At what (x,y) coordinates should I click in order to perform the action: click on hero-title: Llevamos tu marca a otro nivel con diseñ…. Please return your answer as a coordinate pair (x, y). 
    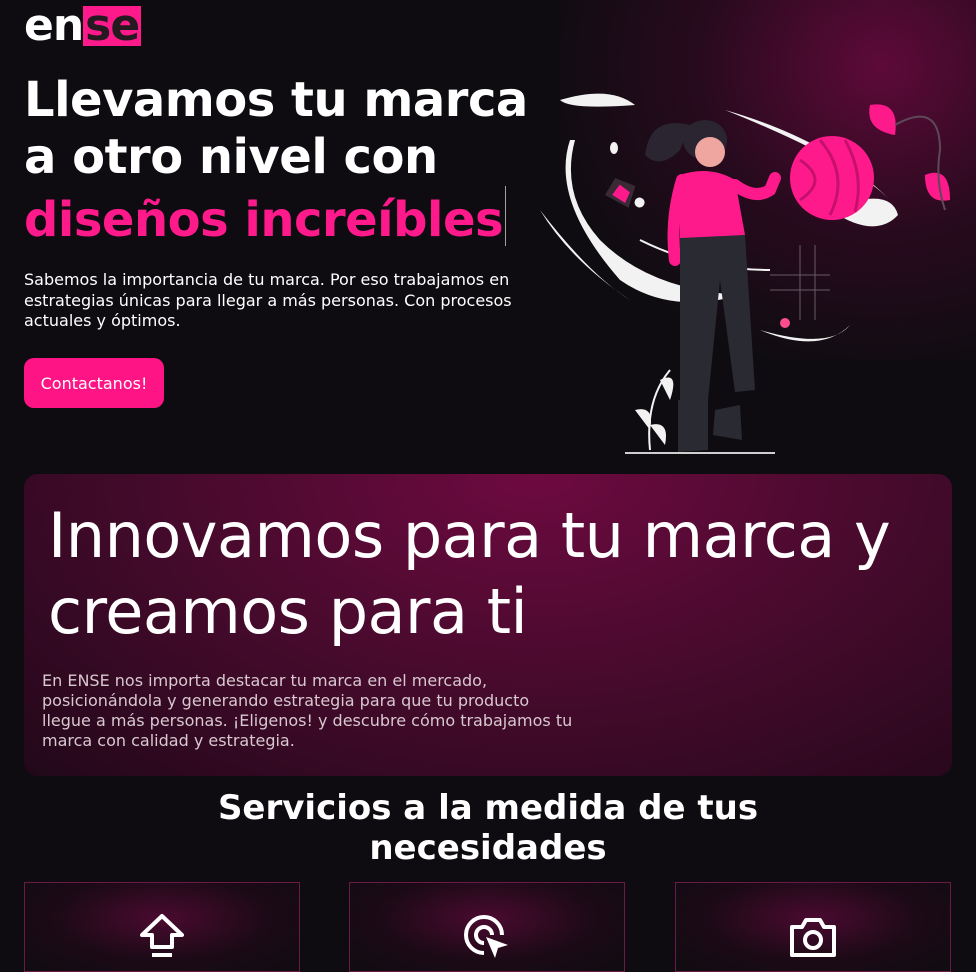
    Looking at the image, I should click on (284, 160).